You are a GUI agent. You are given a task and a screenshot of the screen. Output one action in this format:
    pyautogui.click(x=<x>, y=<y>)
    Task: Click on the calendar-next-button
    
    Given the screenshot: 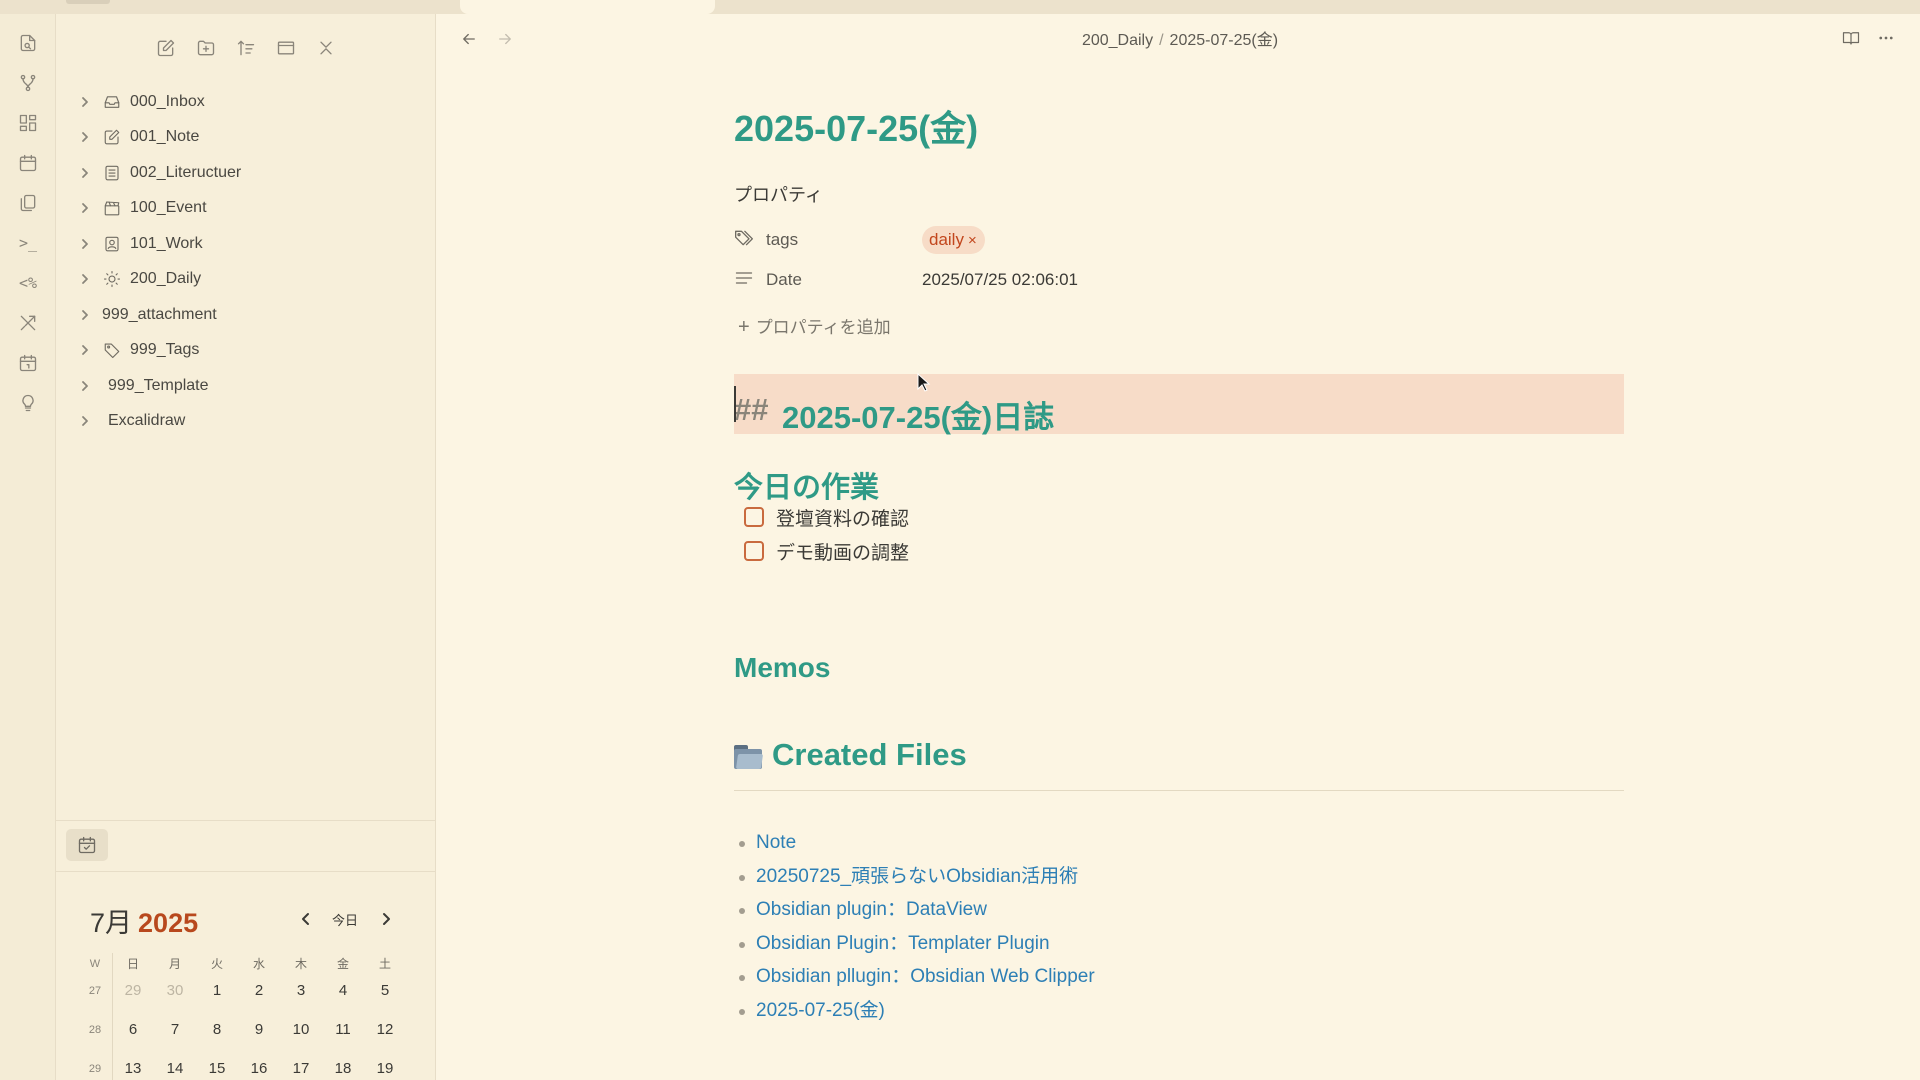 What is the action you would take?
    pyautogui.click(x=386, y=919)
    